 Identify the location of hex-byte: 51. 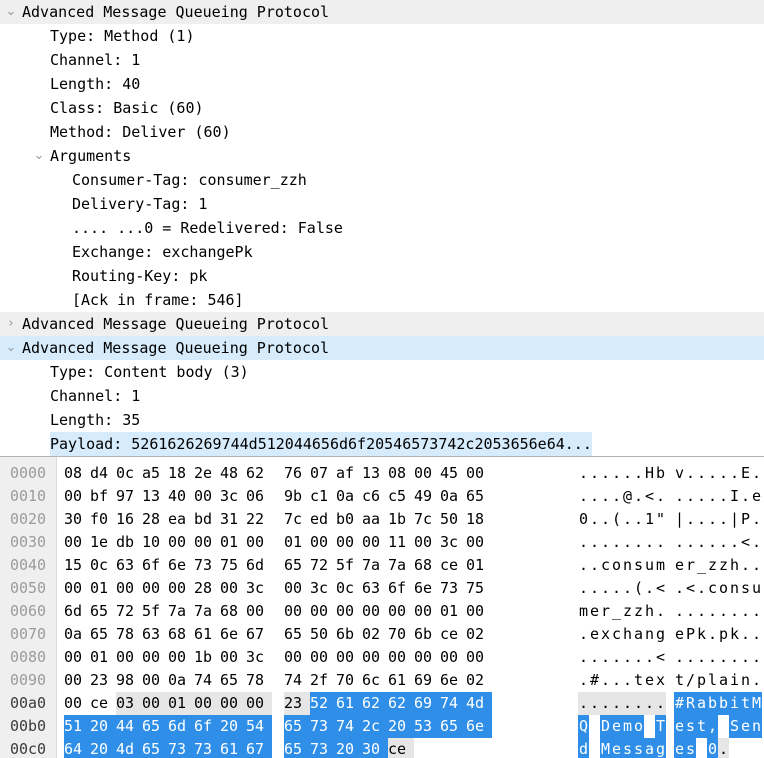
(77, 726).